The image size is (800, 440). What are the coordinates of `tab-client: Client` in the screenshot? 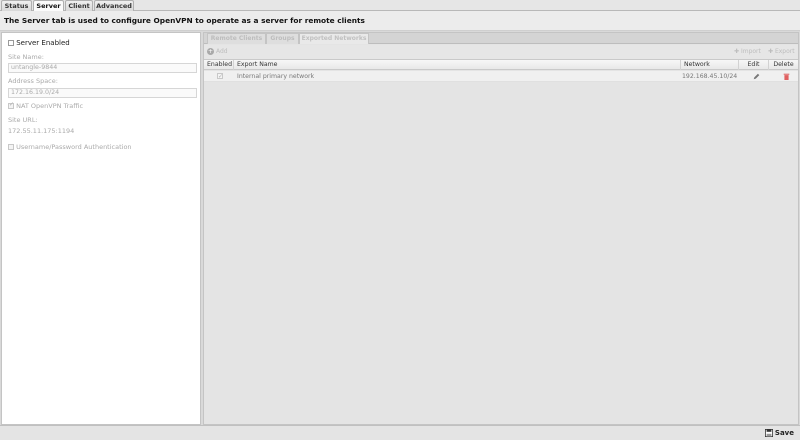 It's located at (79, 5).